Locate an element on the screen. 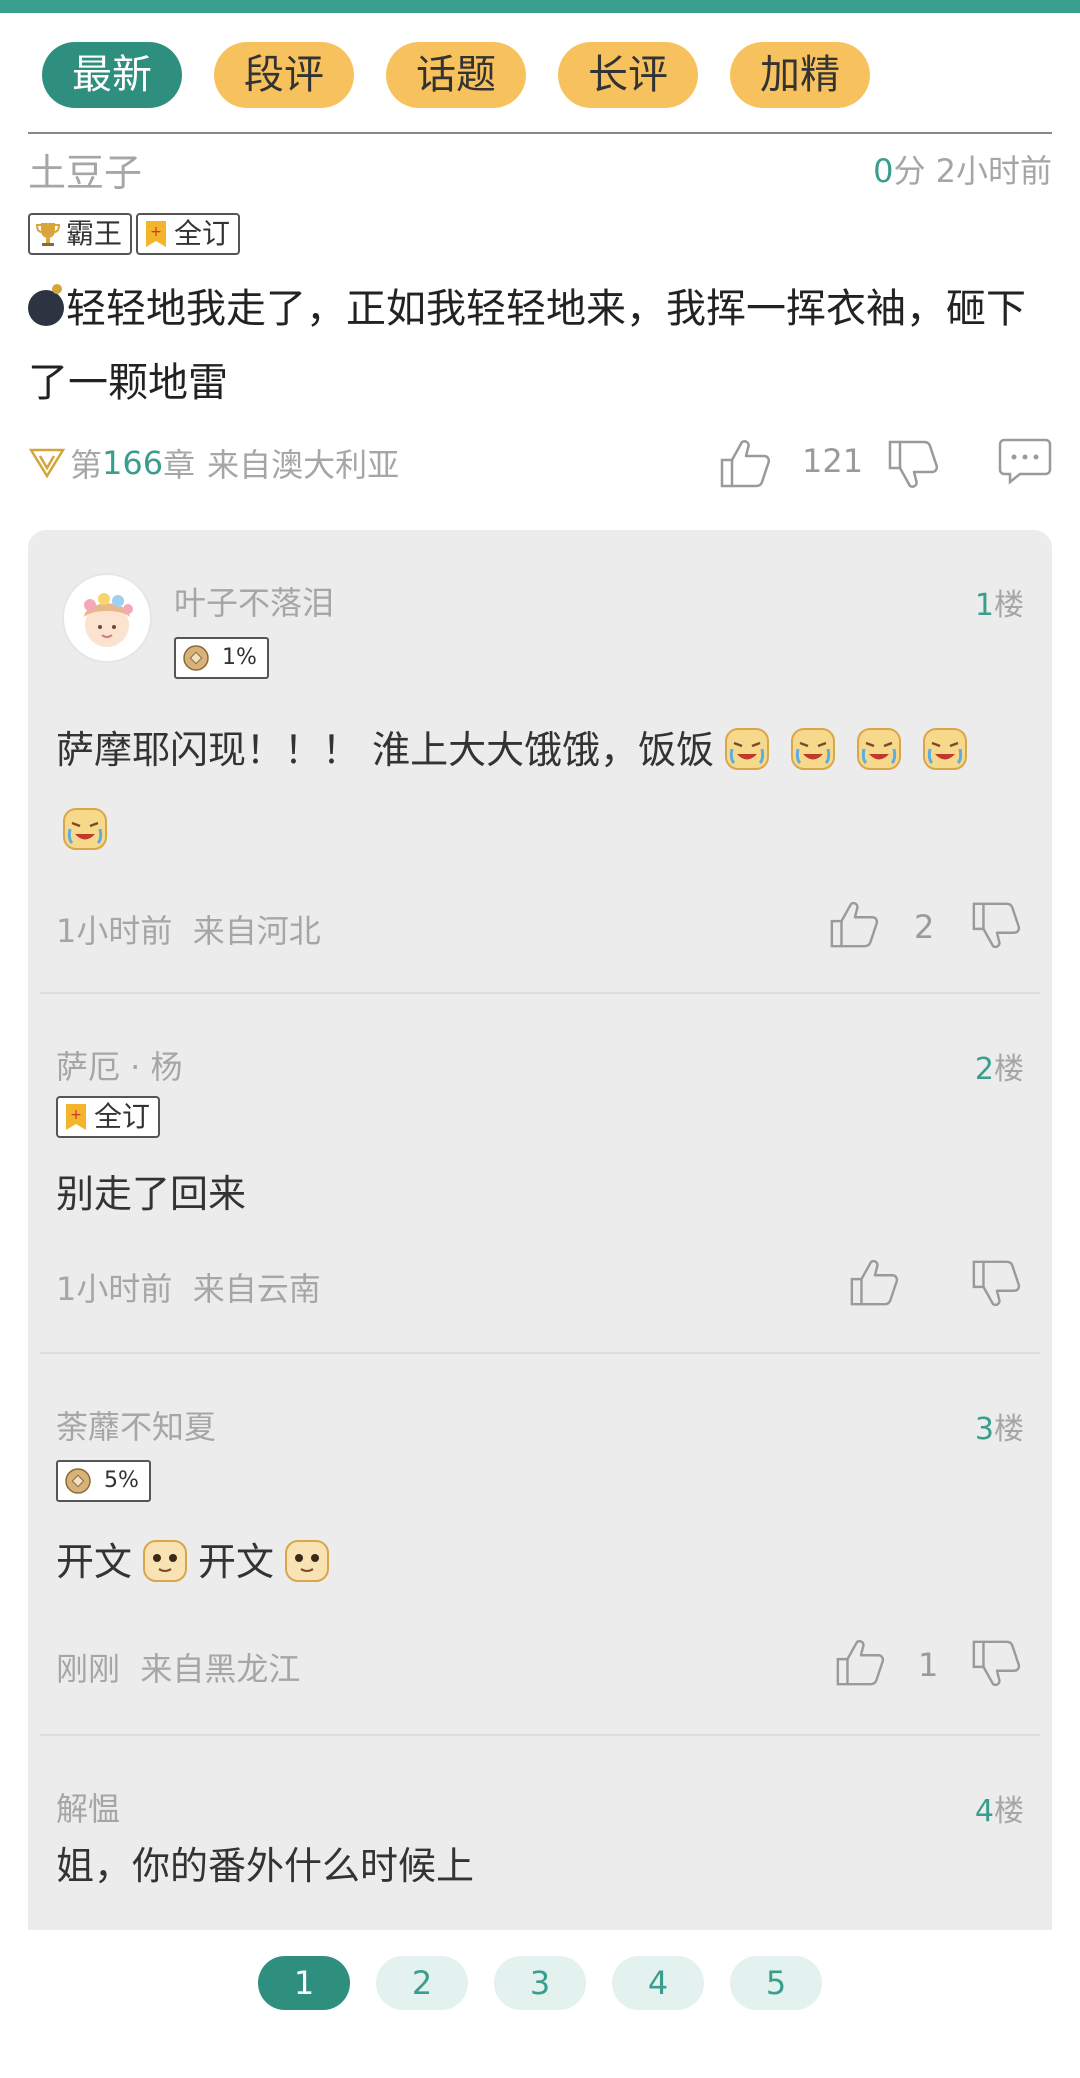 This screenshot has width=1080, height=2078. reply-floor: 2楼 is located at coordinates (999, 1066).